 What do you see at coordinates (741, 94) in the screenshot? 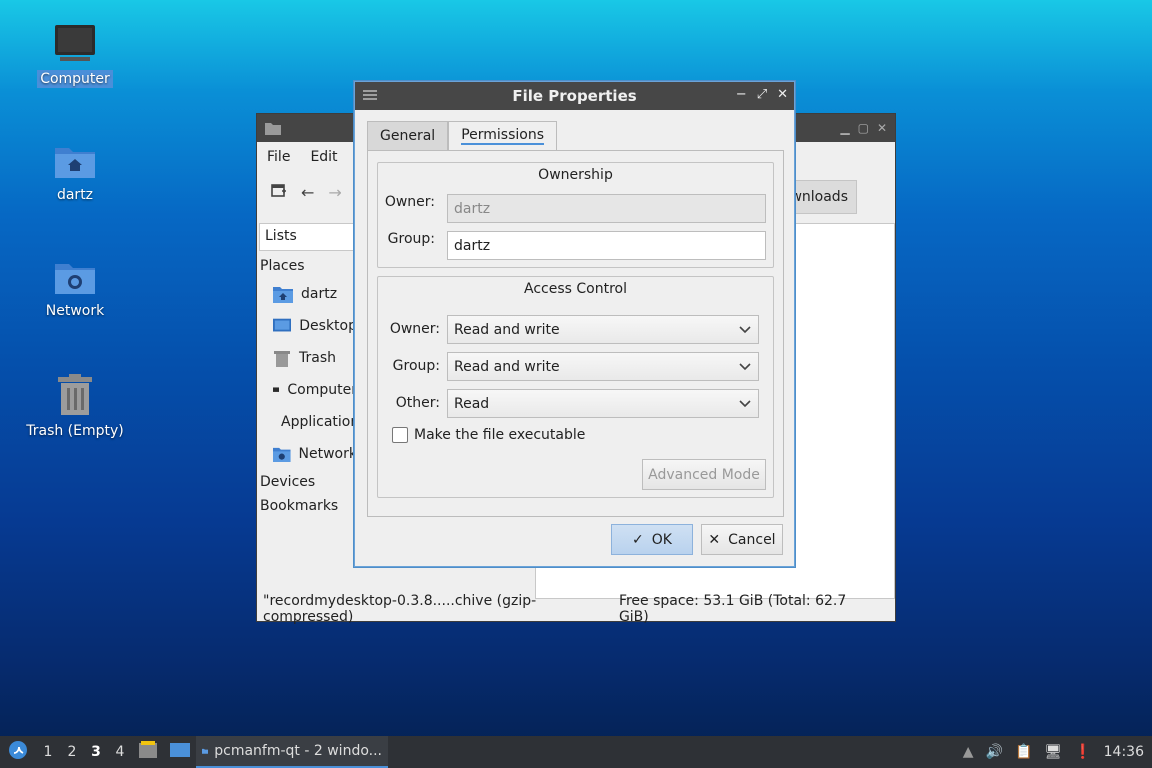
I see `minimize-icon: −` at bounding box center [741, 94].